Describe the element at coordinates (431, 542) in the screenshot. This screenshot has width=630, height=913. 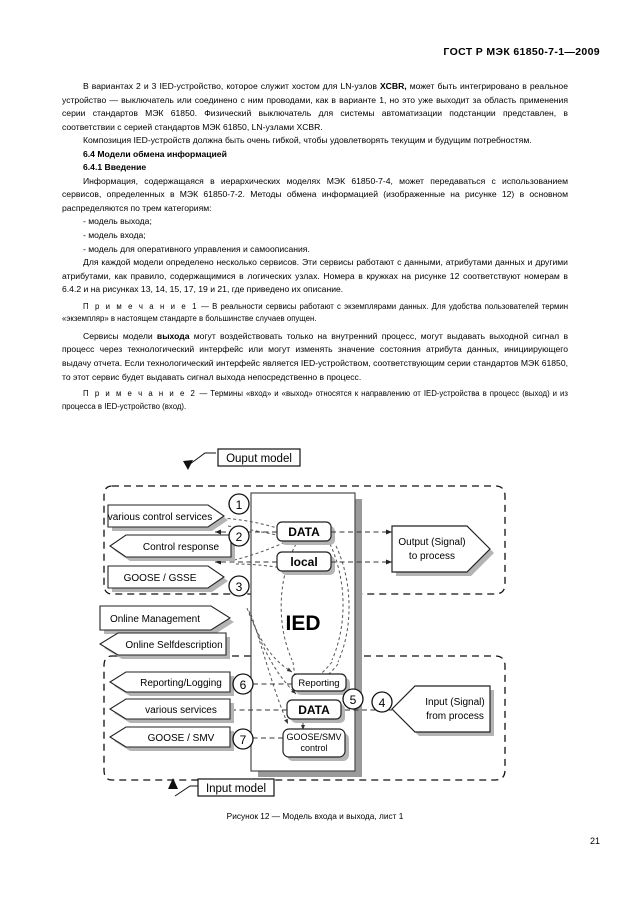
I see `output-signal-line1: Output (Signal)` at that location.